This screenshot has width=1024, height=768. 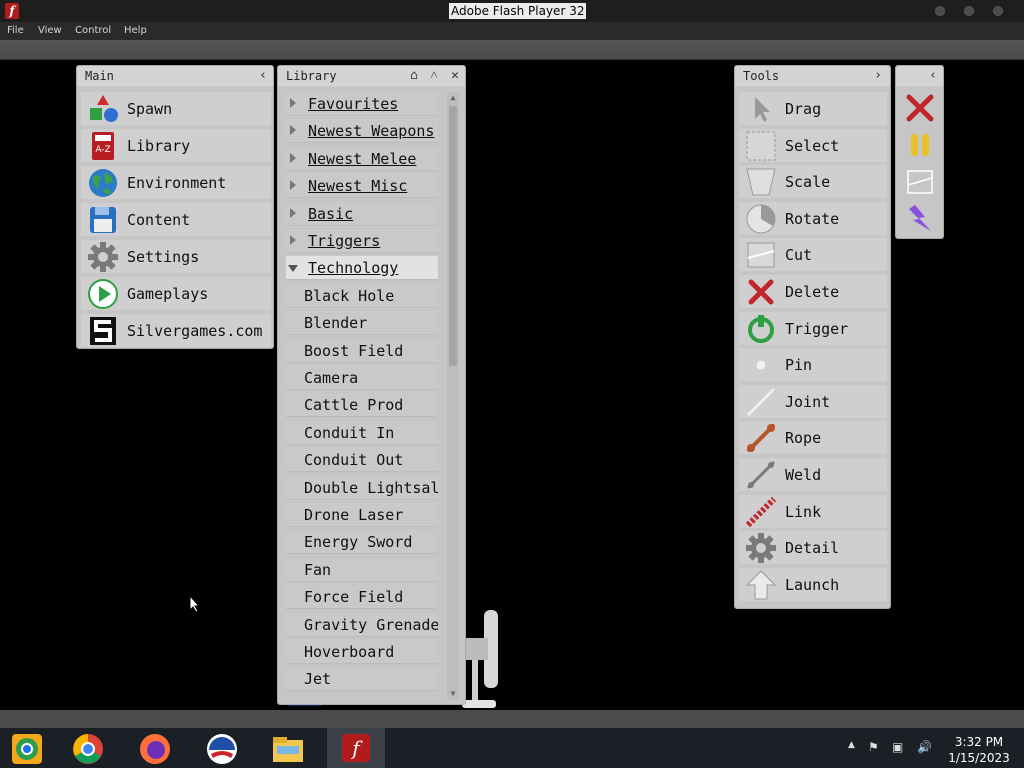 I want to click on library-item: Double Lightsal, so click(x=362, y=487).